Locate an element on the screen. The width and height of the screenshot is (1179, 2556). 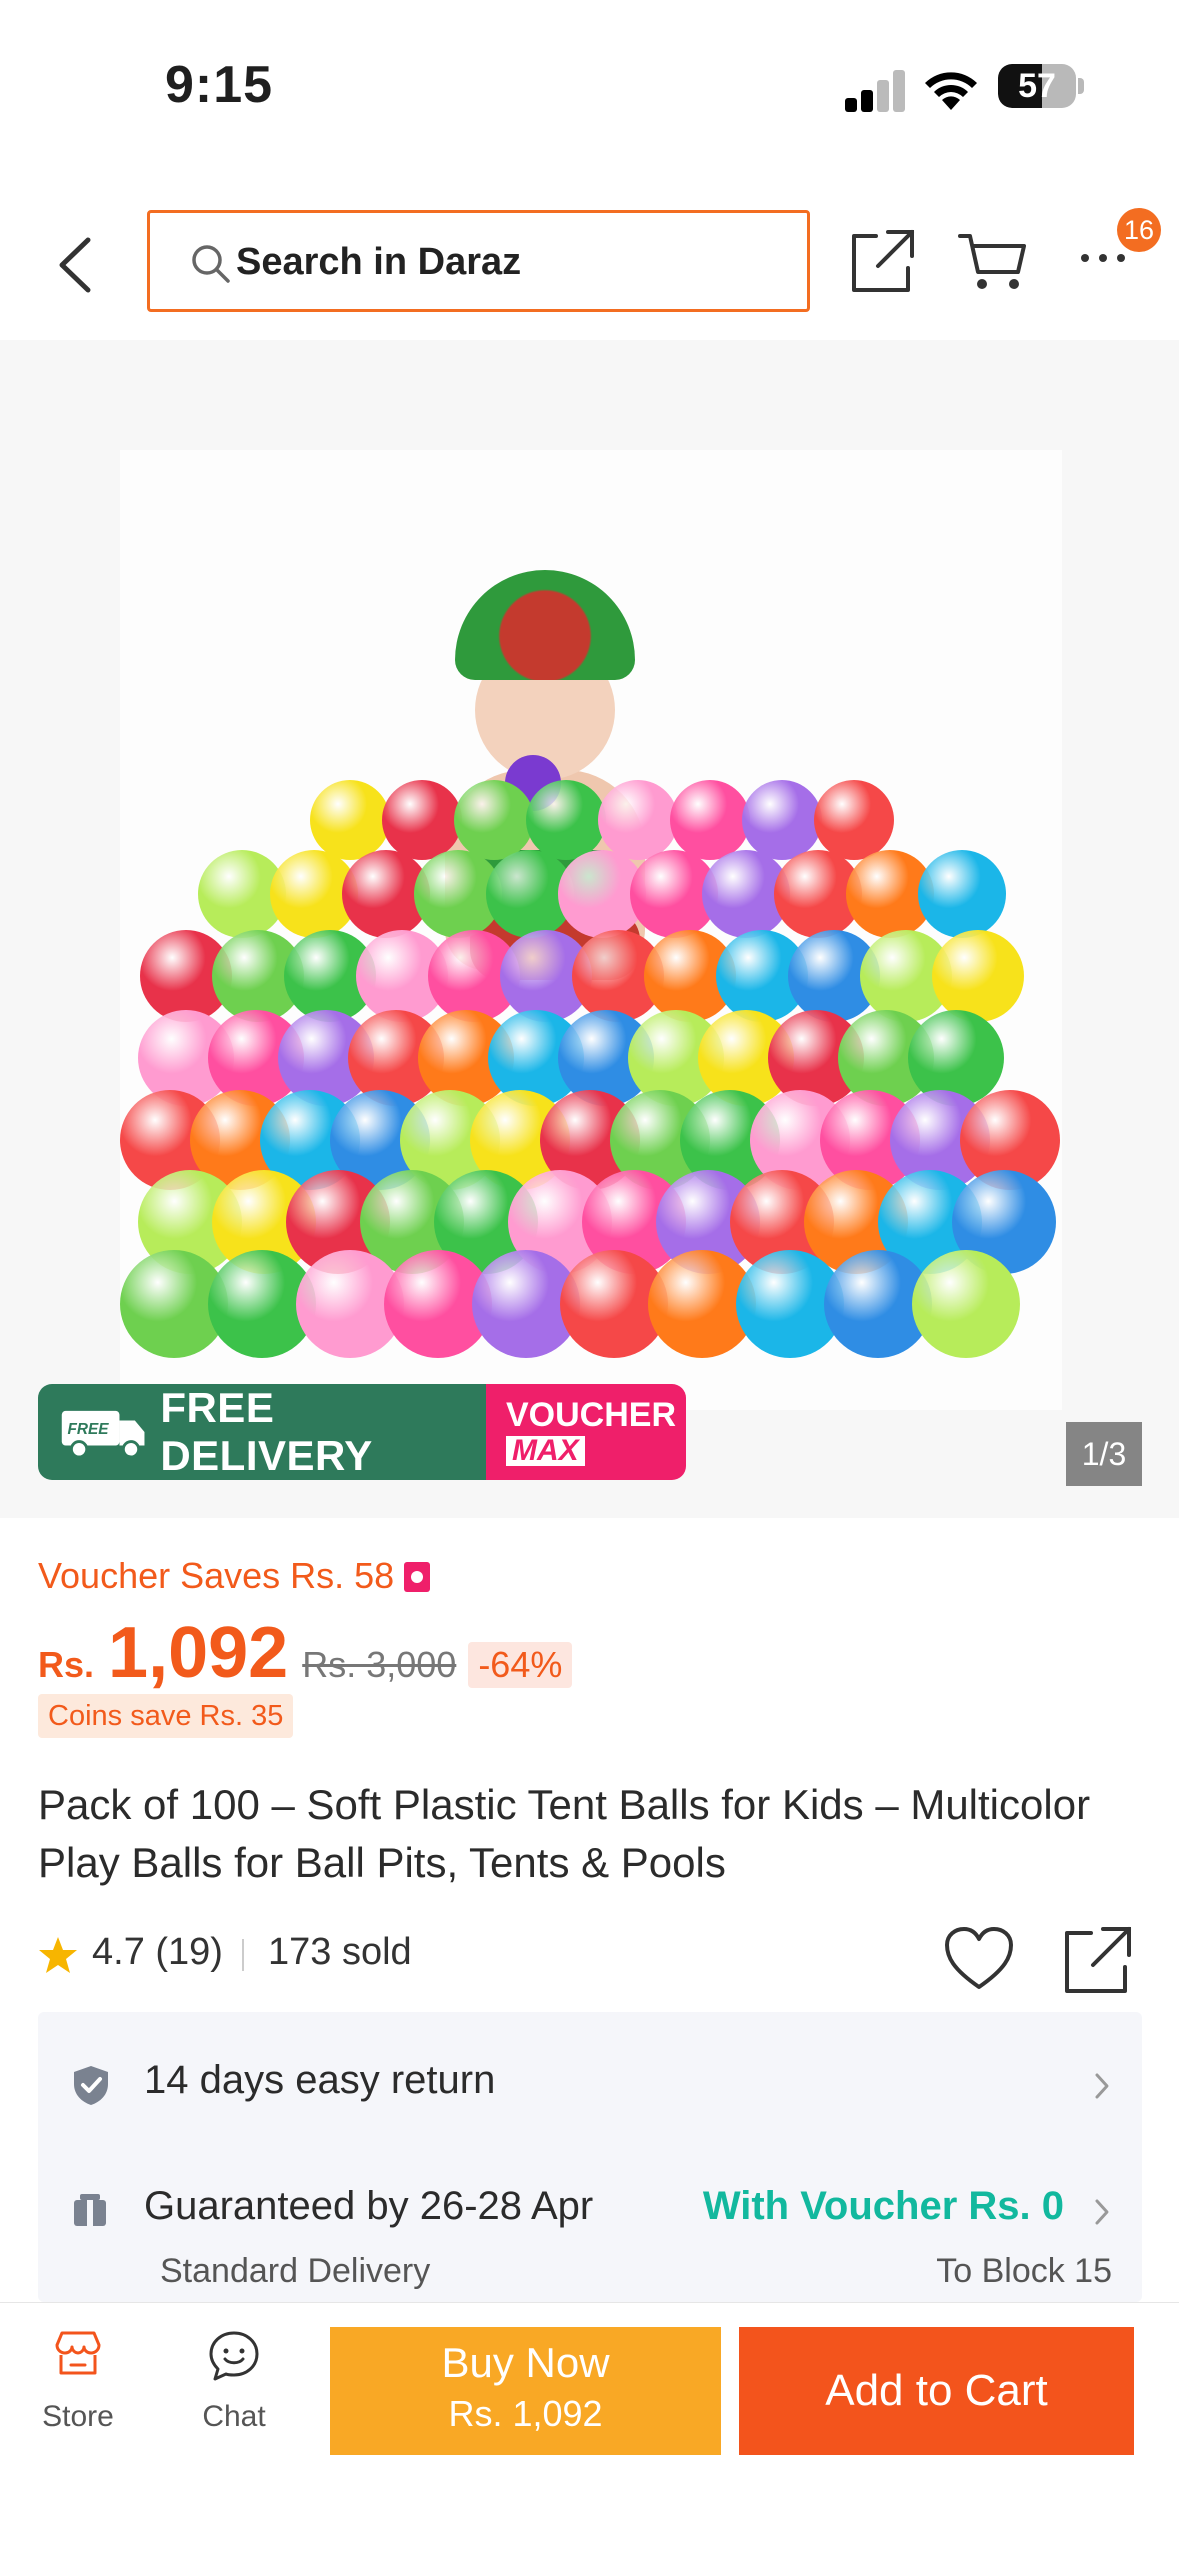
chat-label: Chat is located at coordinates (234, 2416).